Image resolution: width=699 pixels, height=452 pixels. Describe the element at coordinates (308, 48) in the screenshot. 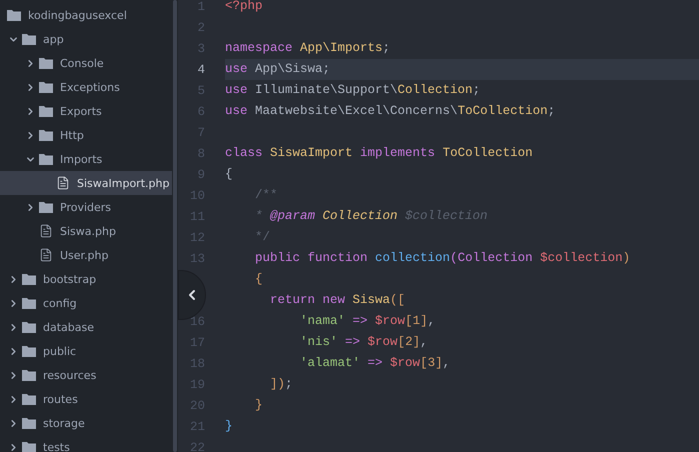

I see `code-line: namespace App\Imports;` at that location.